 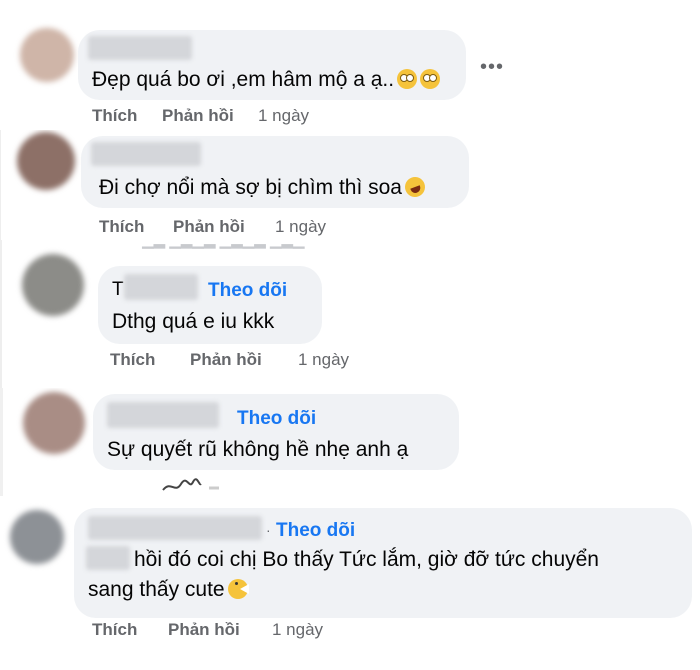 I want to click on comment-bubble: T Theo dõi Dthg quá e iu kkk, so click(x=210, y=305).